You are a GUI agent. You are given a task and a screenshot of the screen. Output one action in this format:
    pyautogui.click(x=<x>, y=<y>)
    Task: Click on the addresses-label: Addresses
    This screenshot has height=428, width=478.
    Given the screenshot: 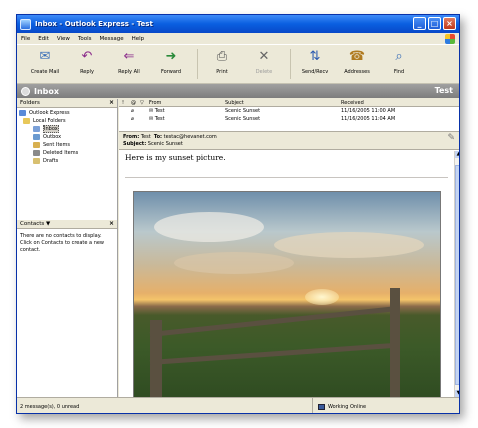 What is the action you would take?
    pyautogui.click(x=357, y=72)
    